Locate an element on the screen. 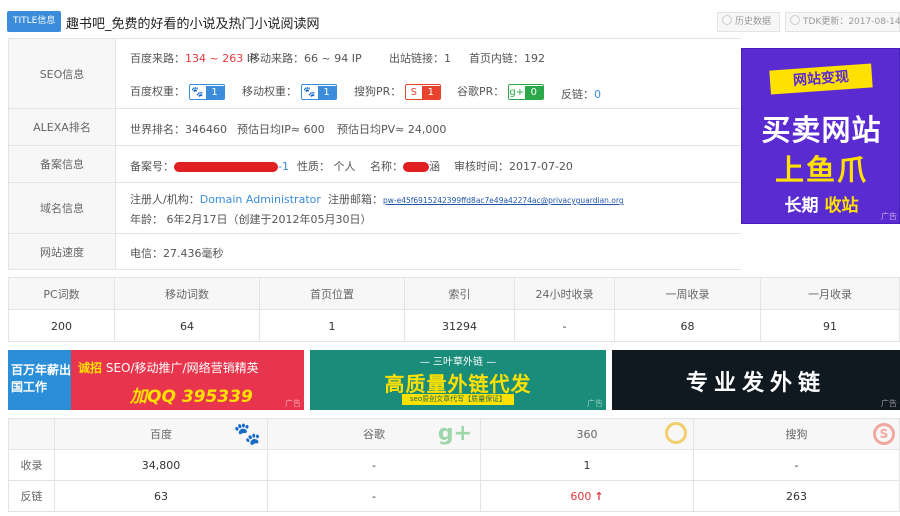 Image resolution: width=900 pixels, height=516 pixels. banner-main-text: 专业发外链 is located at coordinates (755, 383).